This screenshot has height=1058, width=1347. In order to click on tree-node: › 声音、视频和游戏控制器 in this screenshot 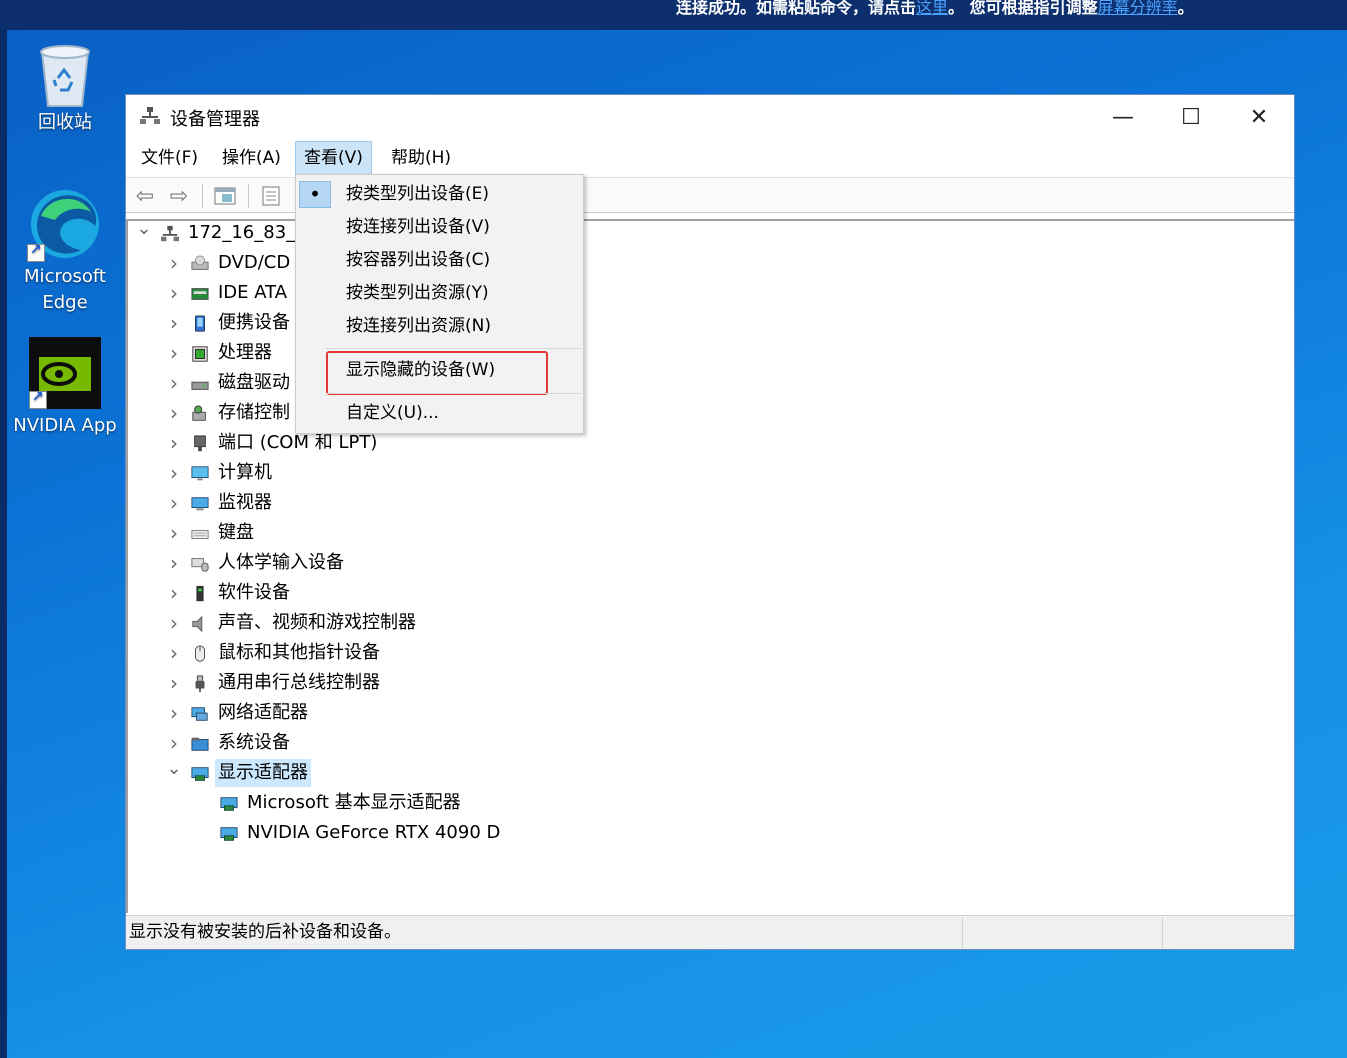, I will do `click(396, 623)`.